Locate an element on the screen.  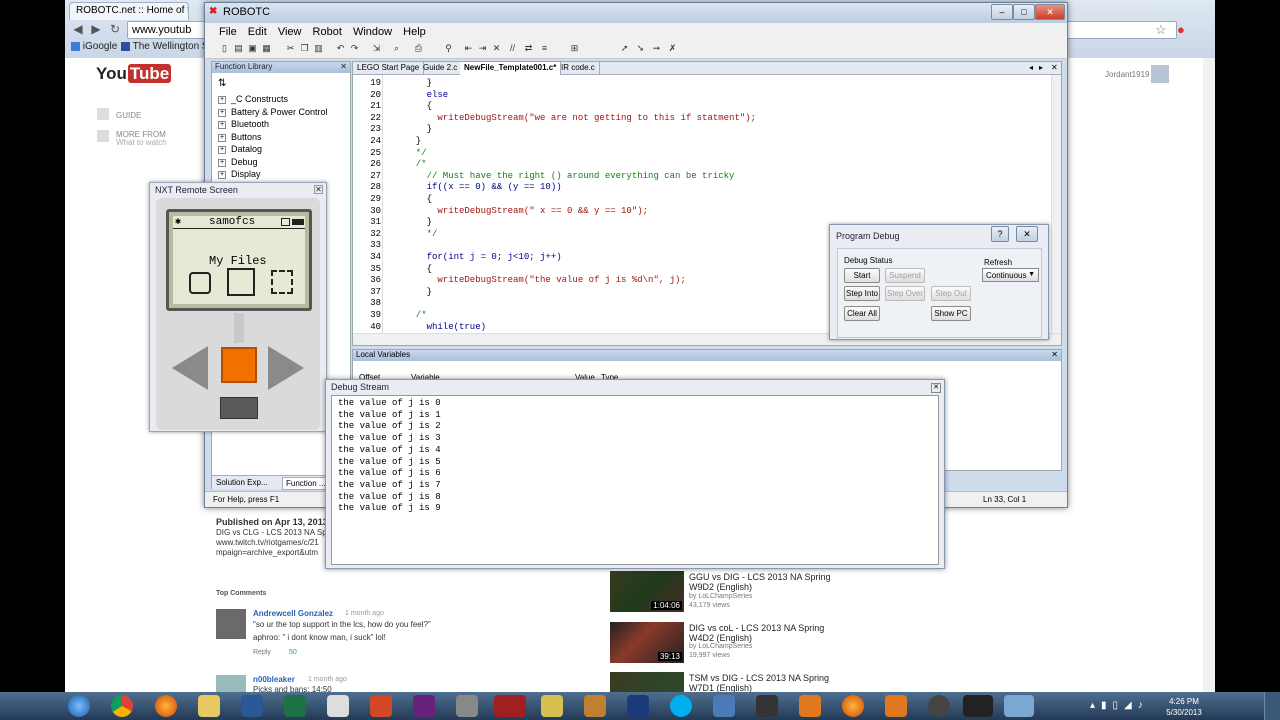
forward-icon: ▶ is located at coordinates (96, 29).